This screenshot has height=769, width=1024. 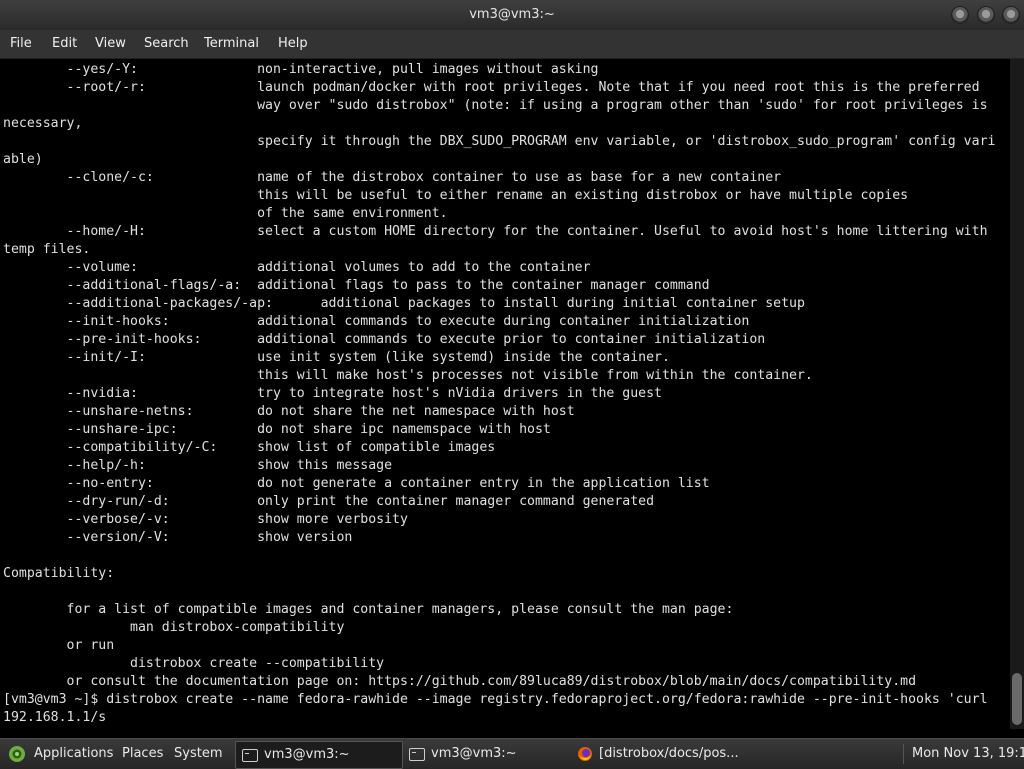 What do you see at coordinates (585, 754) in the screenshot?
I see `firefox-icon` at bounding box center [585, 754].